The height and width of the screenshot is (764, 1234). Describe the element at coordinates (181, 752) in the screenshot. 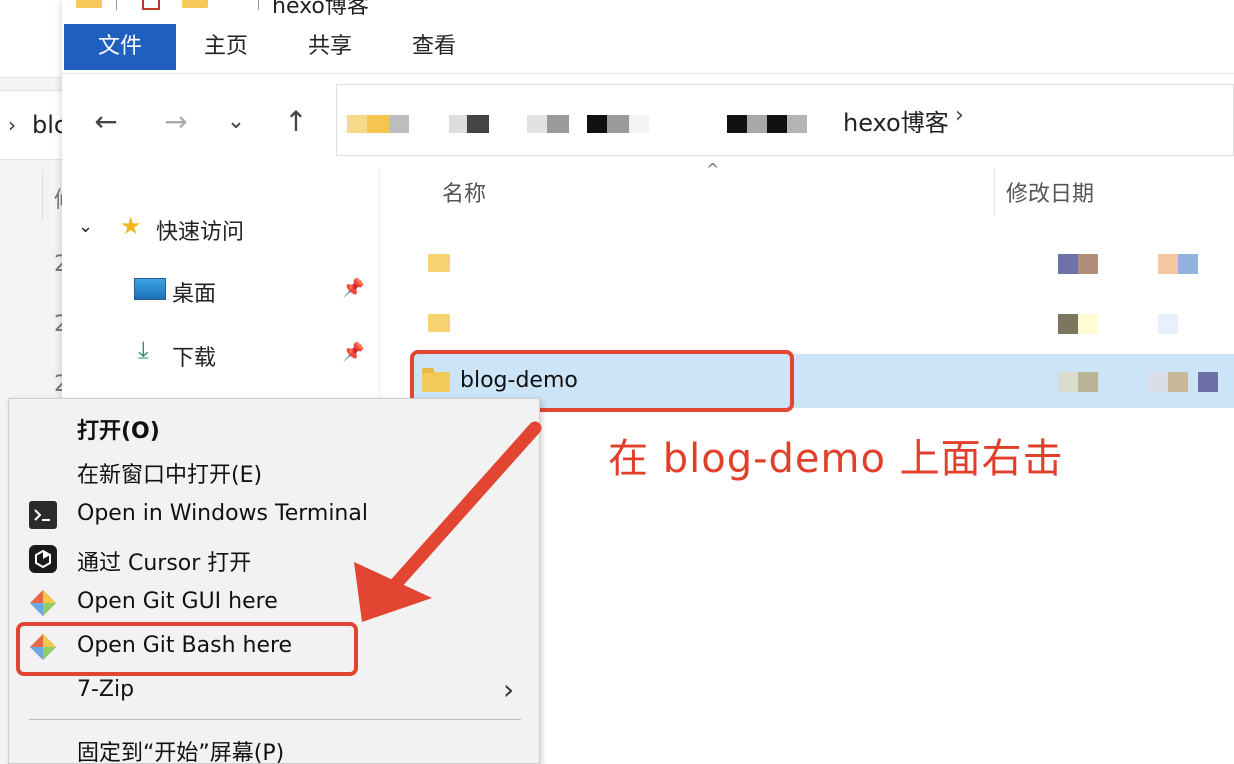

I see `menu-item-label: 固定到“开始”屏幕(P)` at that location.